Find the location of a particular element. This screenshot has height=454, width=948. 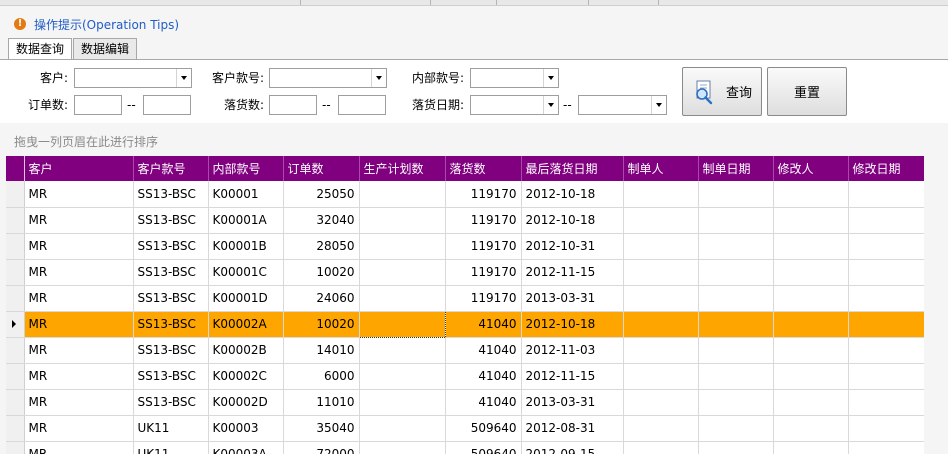

table-cell: 11010 is located at coordinates (321, 402).